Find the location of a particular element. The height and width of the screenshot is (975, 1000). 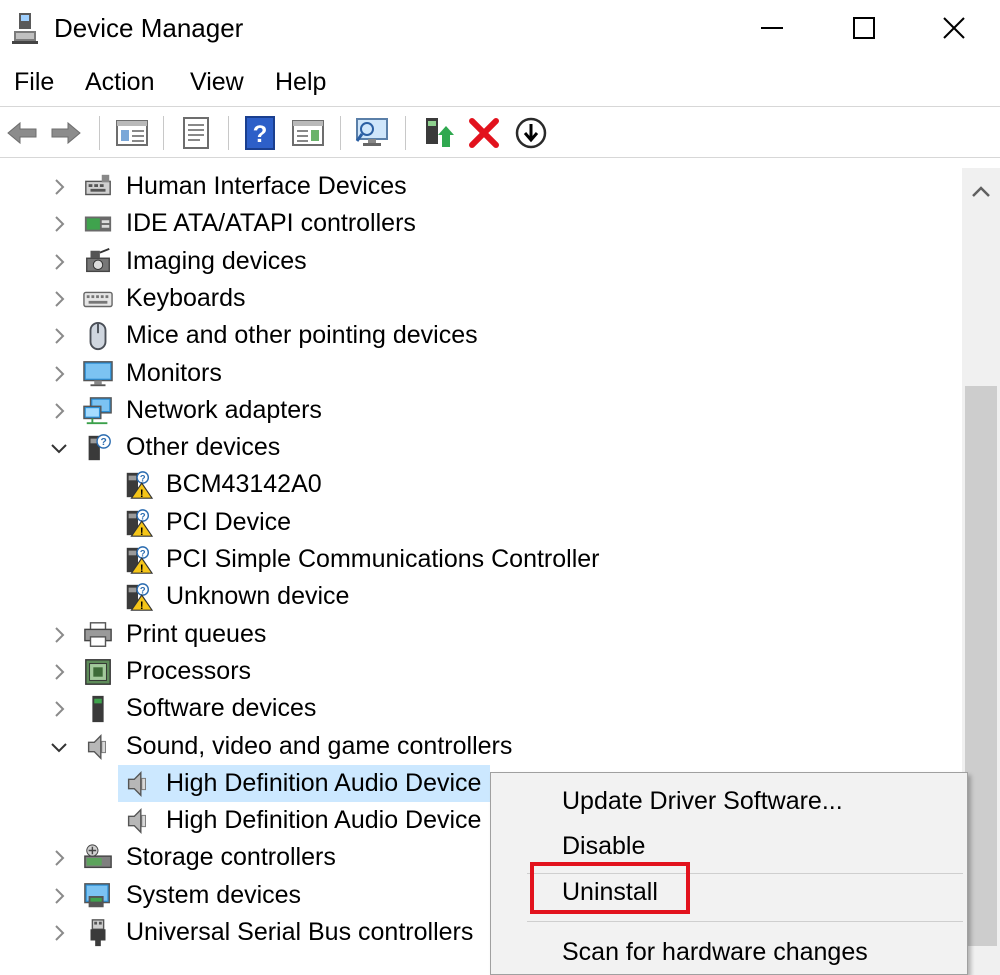

update-driver-icon is located at coordinates (438, 133).